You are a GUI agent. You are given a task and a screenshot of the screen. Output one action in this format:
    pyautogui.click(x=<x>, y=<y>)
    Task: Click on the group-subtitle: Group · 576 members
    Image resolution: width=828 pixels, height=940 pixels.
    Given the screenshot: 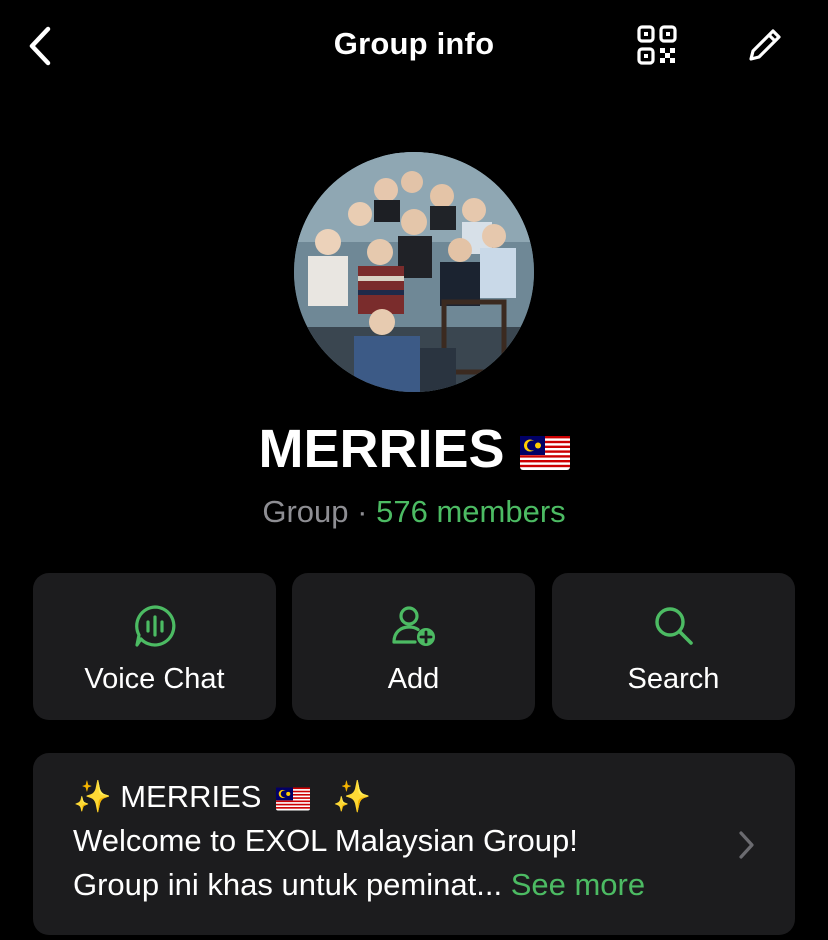 What is the action you would take?
    pyautogui.click(x=414, y=512)
    